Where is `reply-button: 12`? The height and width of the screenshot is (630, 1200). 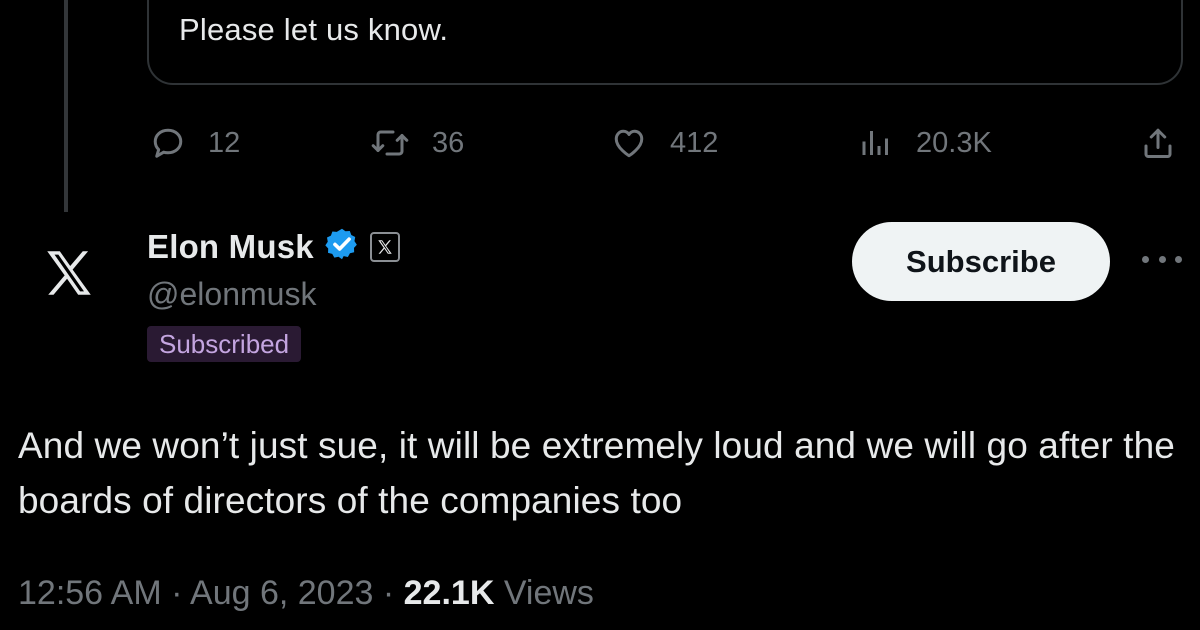 reply-button: 12 is located at coordinates (195, 143).